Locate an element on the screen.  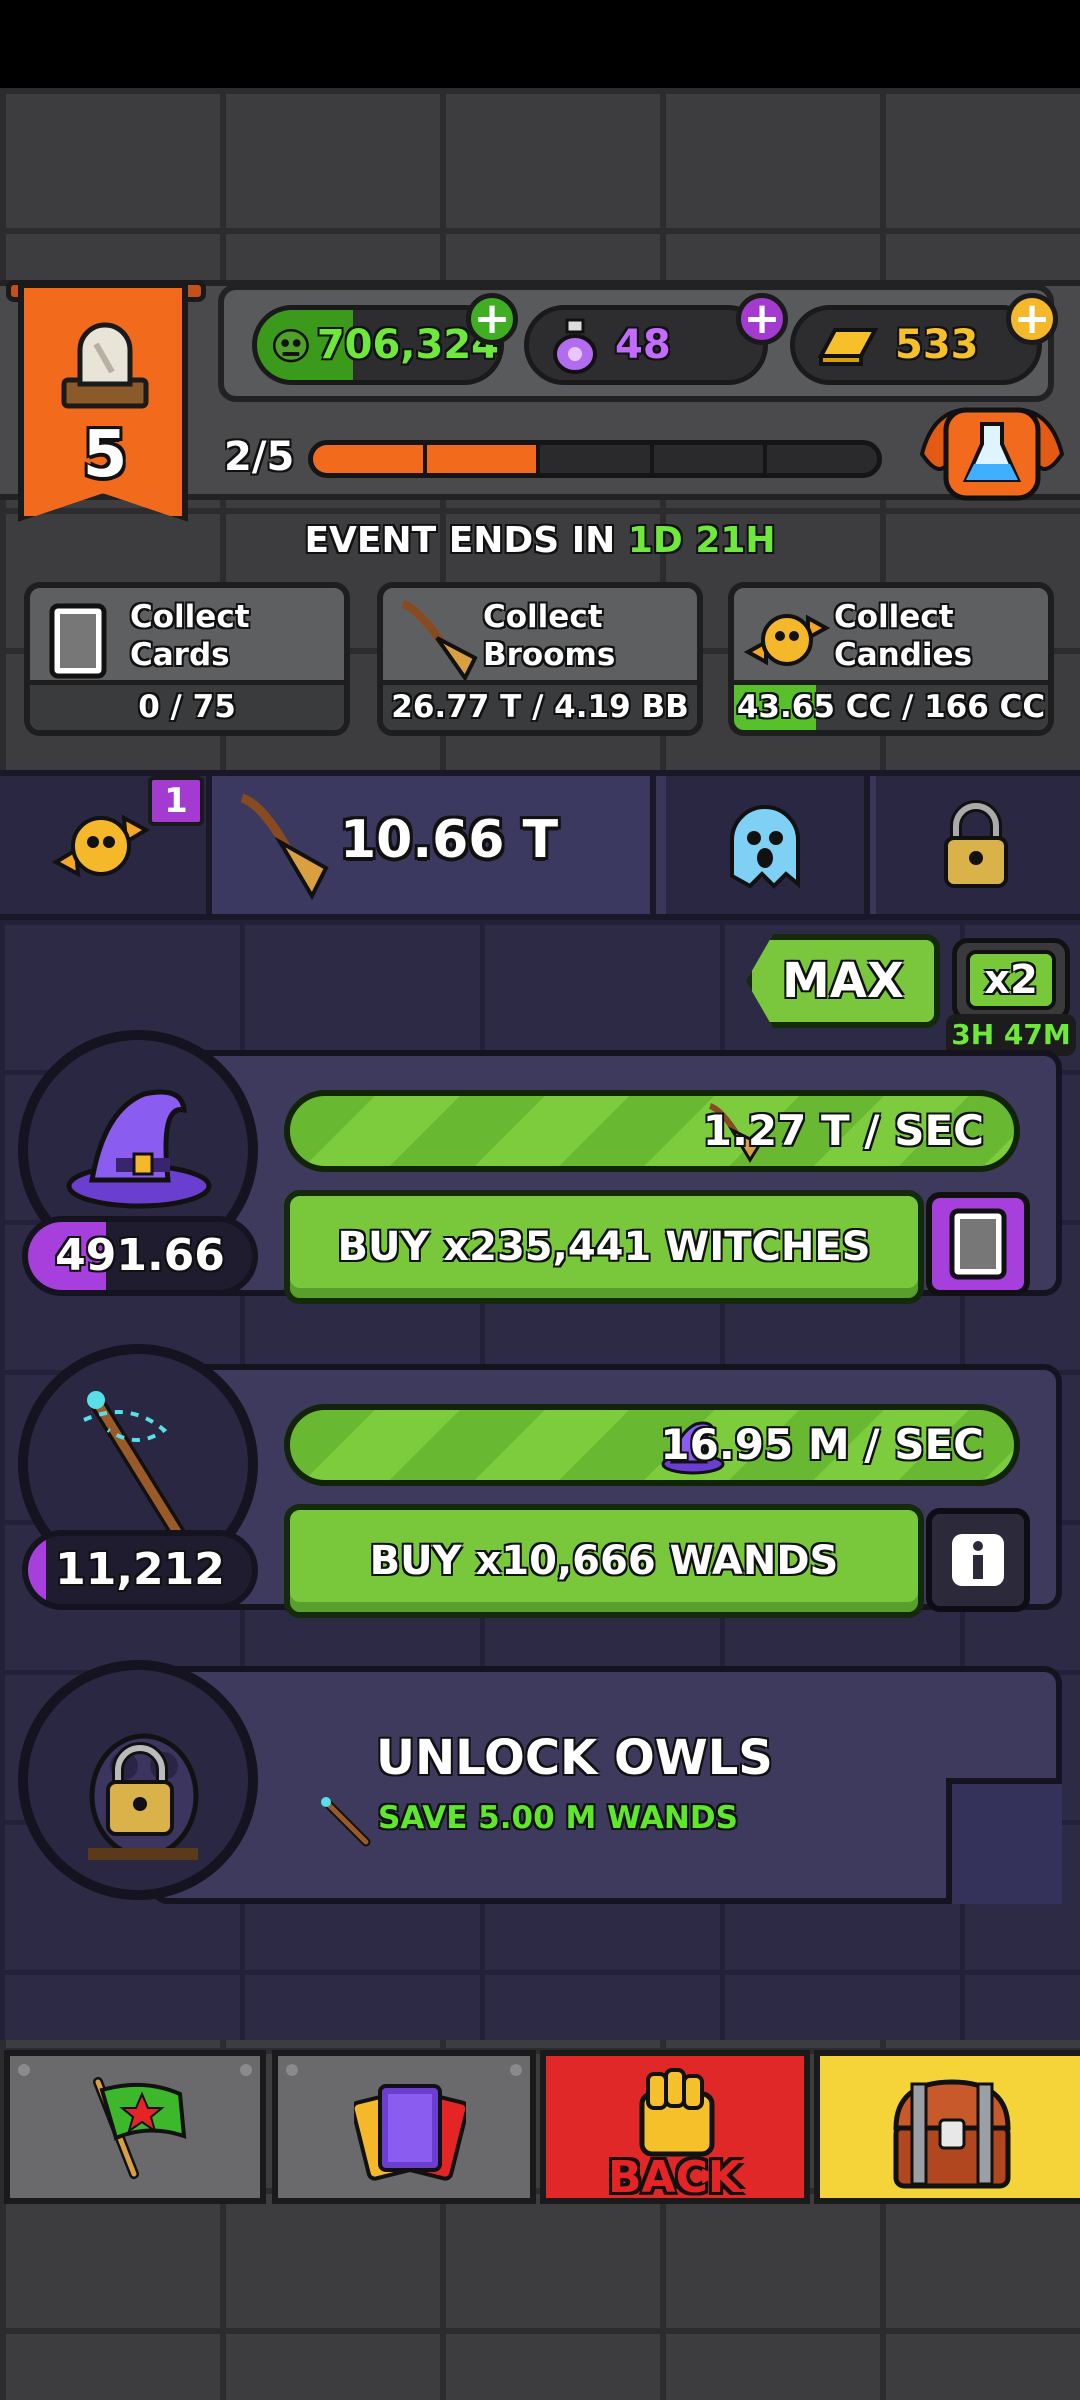
tombstone-icon is located at coordinates (105, 365).